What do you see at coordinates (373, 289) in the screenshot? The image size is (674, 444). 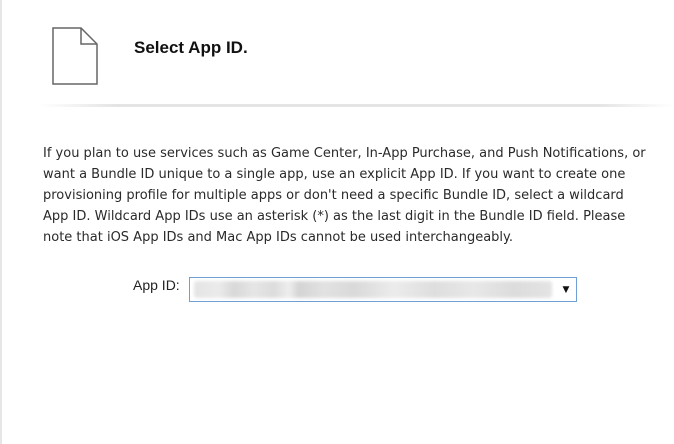 I see `app-id-selected-value` at bounding box center [373, 289].